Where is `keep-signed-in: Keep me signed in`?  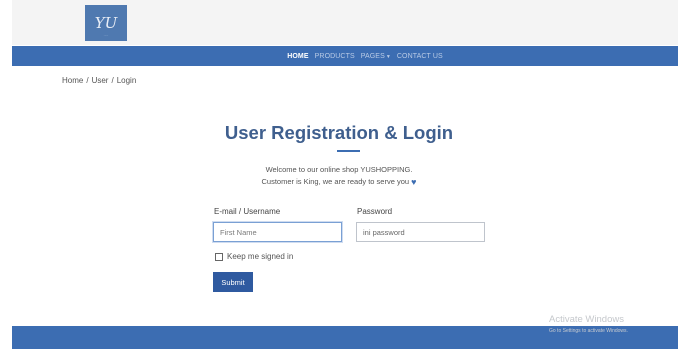
keep-signed-in: Keep me signed in is located at coordinates (254, 256).